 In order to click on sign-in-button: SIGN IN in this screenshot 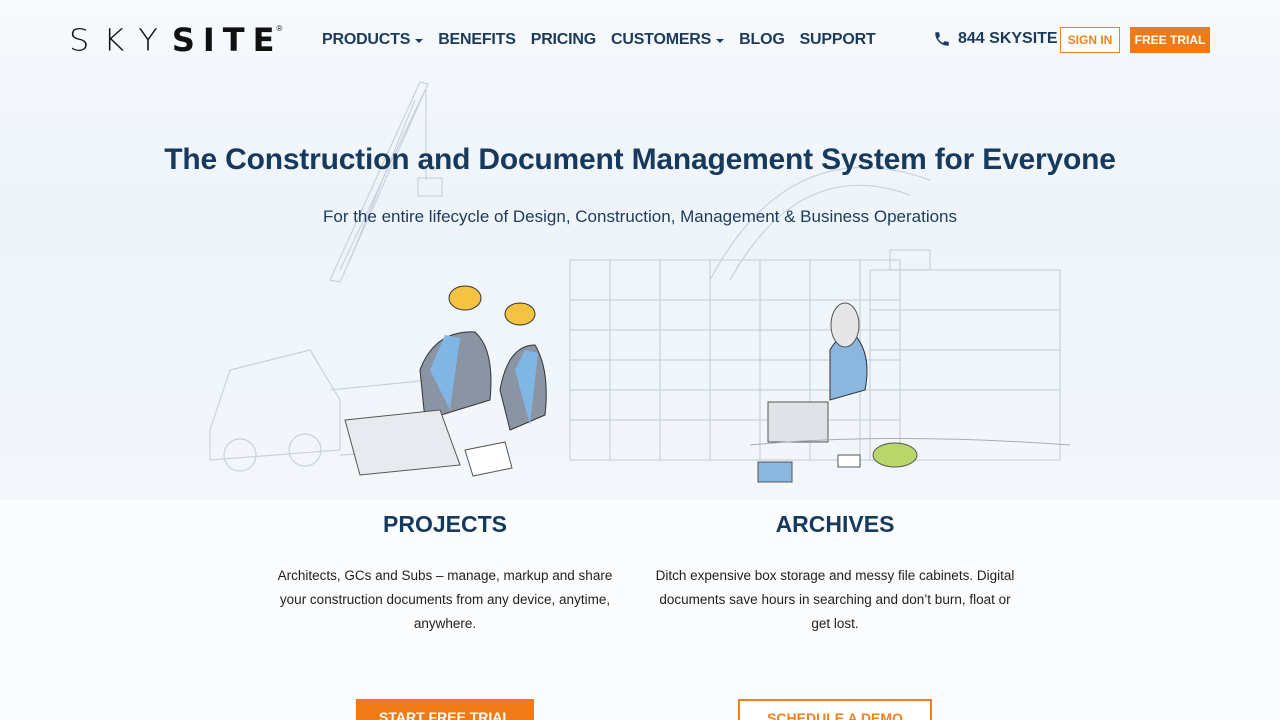, I will do `click(1090, 40)`.